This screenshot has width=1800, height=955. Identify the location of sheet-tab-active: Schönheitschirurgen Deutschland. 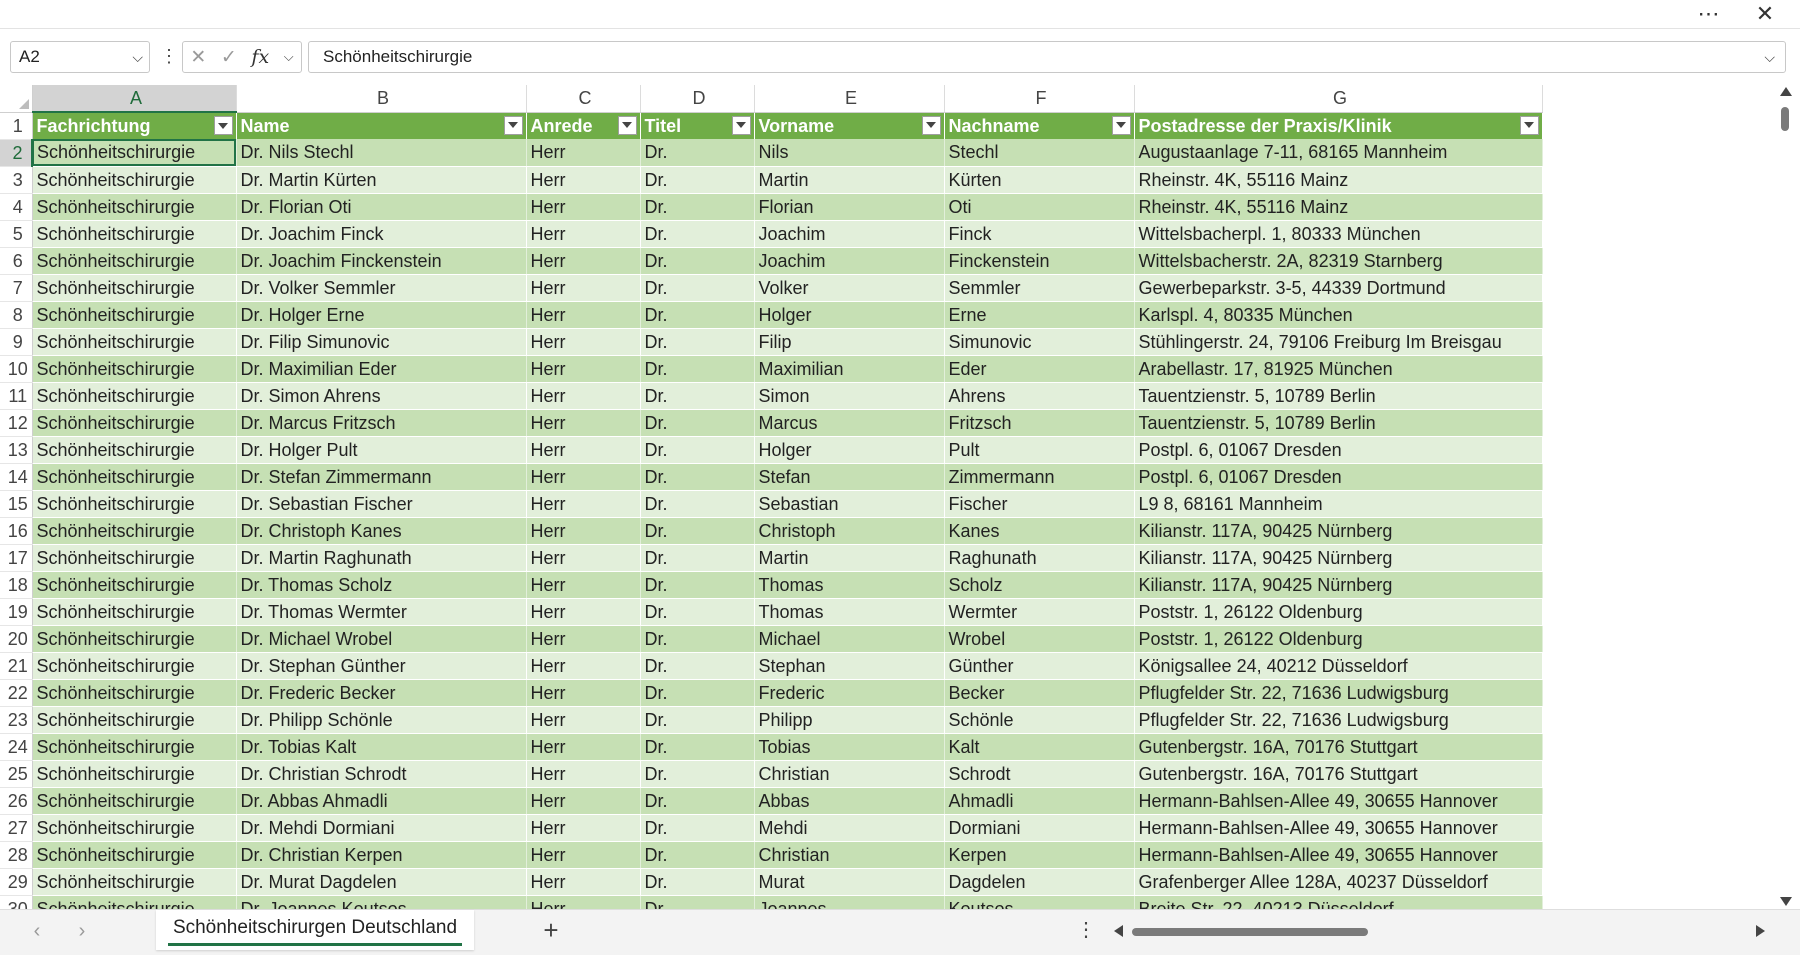
(315, 930).